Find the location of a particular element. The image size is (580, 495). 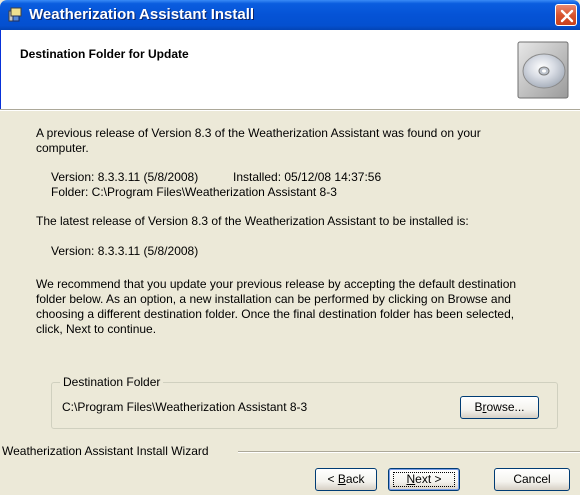

wizard-label: Weatherization Assistant Install Wizard is located at coordinates (105, 451).